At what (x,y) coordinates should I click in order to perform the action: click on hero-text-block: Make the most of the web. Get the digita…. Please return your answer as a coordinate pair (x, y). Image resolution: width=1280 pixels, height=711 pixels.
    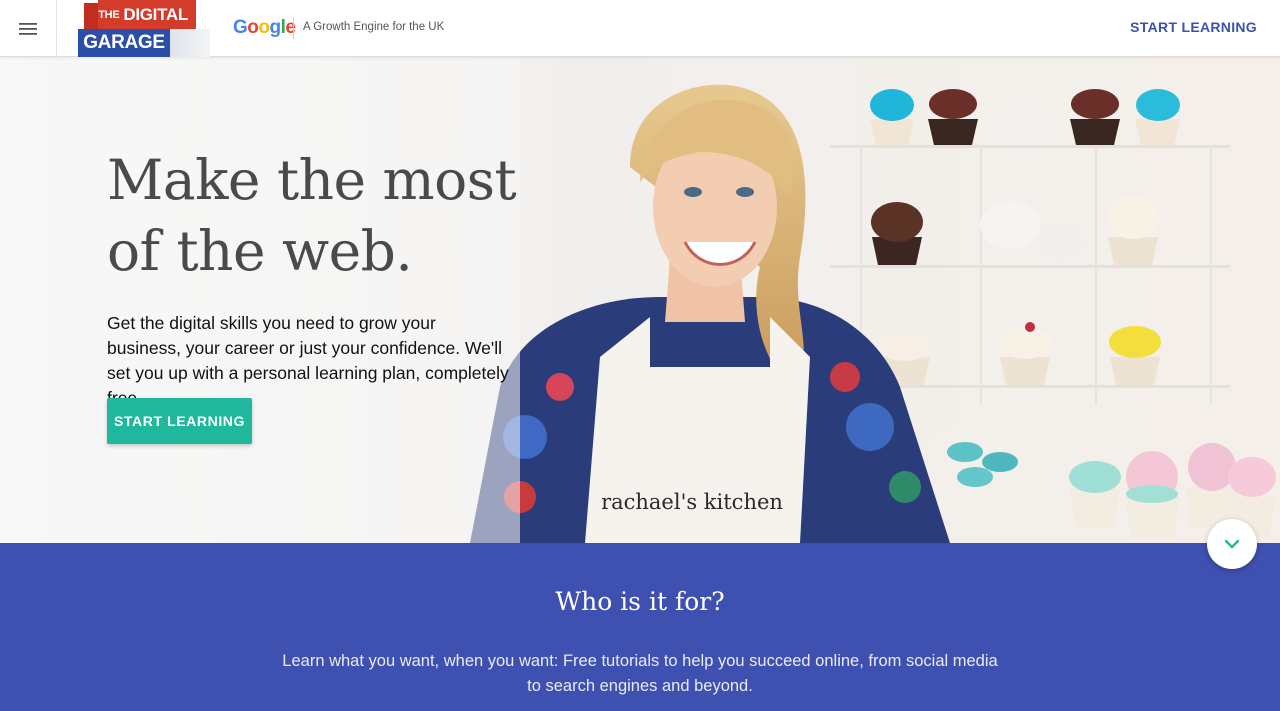
    Looking at the image, I should click on (317, 278).